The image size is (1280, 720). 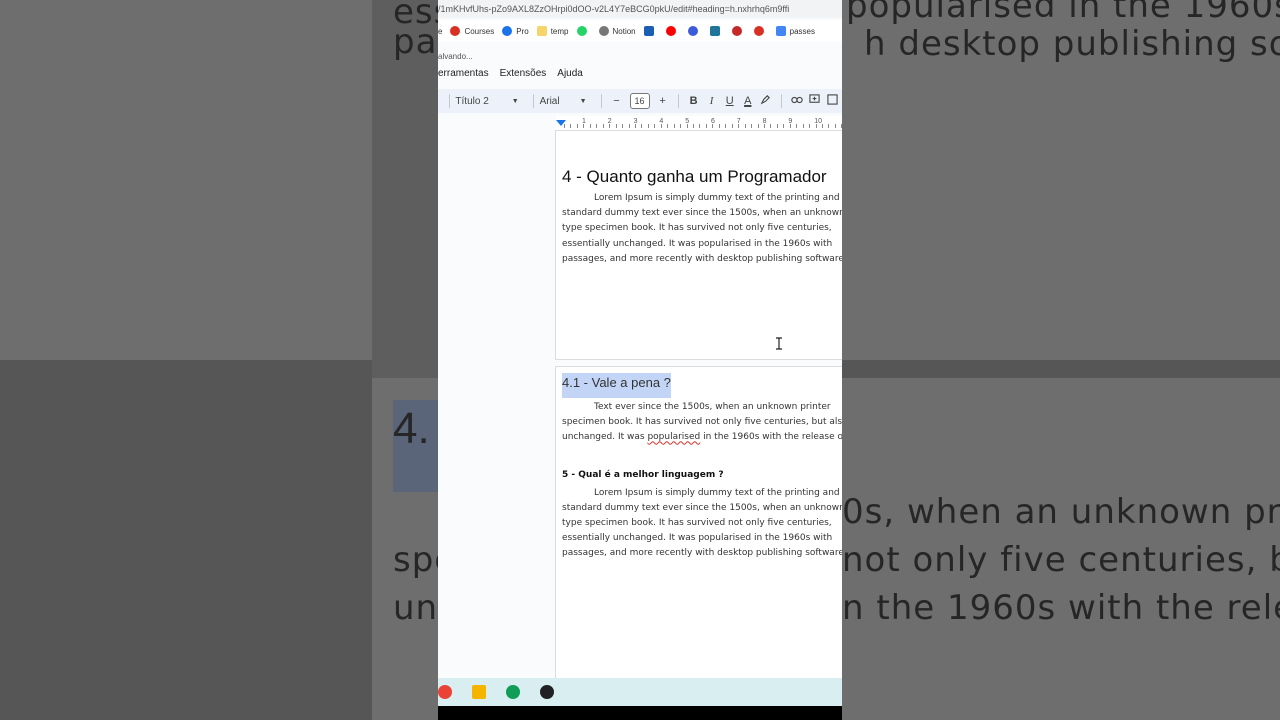 I want to click on bold-button: B, so click(x=694, y=101).